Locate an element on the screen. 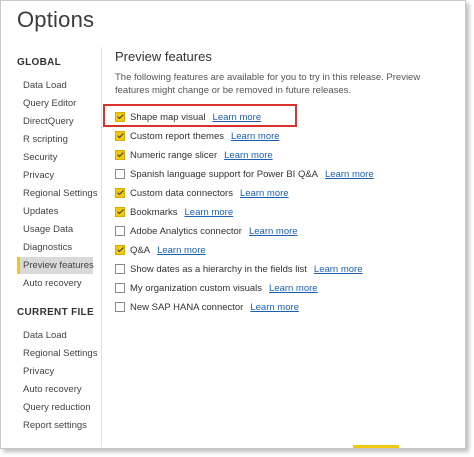 Image resolution: width=474 pixels, height=457 pixels. feature-label: Custom report themes is located at coordinates (177, 136).